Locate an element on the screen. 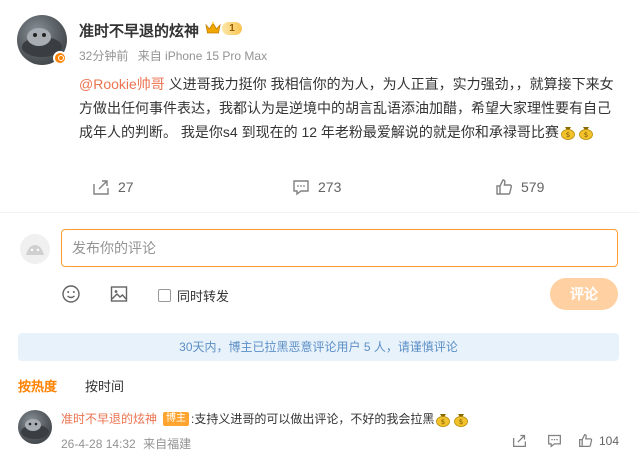  image-icon is located at coordinates (119, 294).